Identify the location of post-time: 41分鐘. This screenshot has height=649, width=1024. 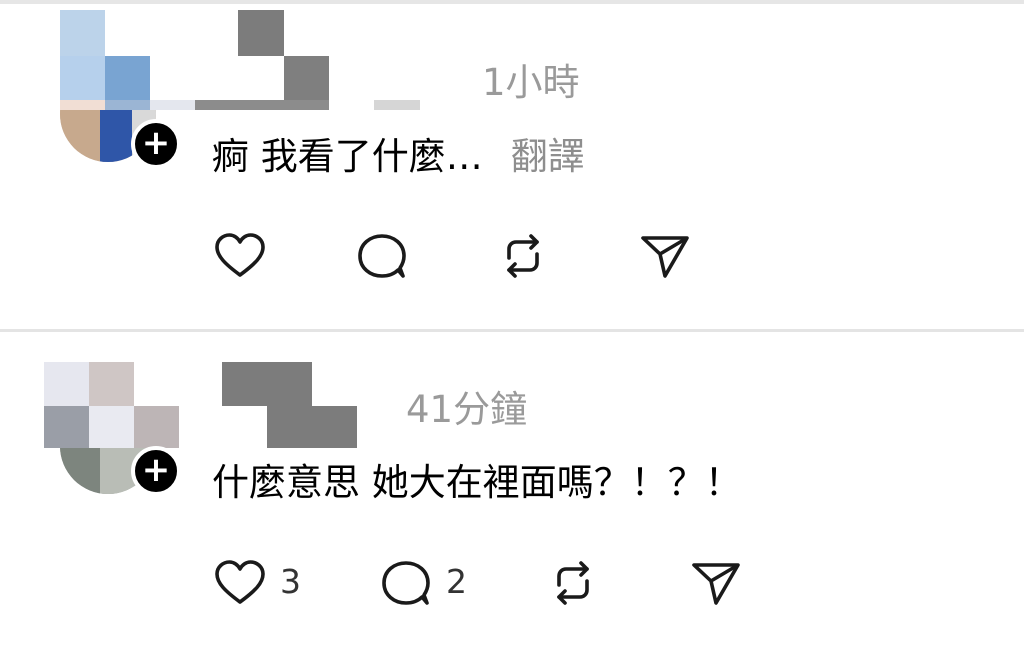
(467, 409).